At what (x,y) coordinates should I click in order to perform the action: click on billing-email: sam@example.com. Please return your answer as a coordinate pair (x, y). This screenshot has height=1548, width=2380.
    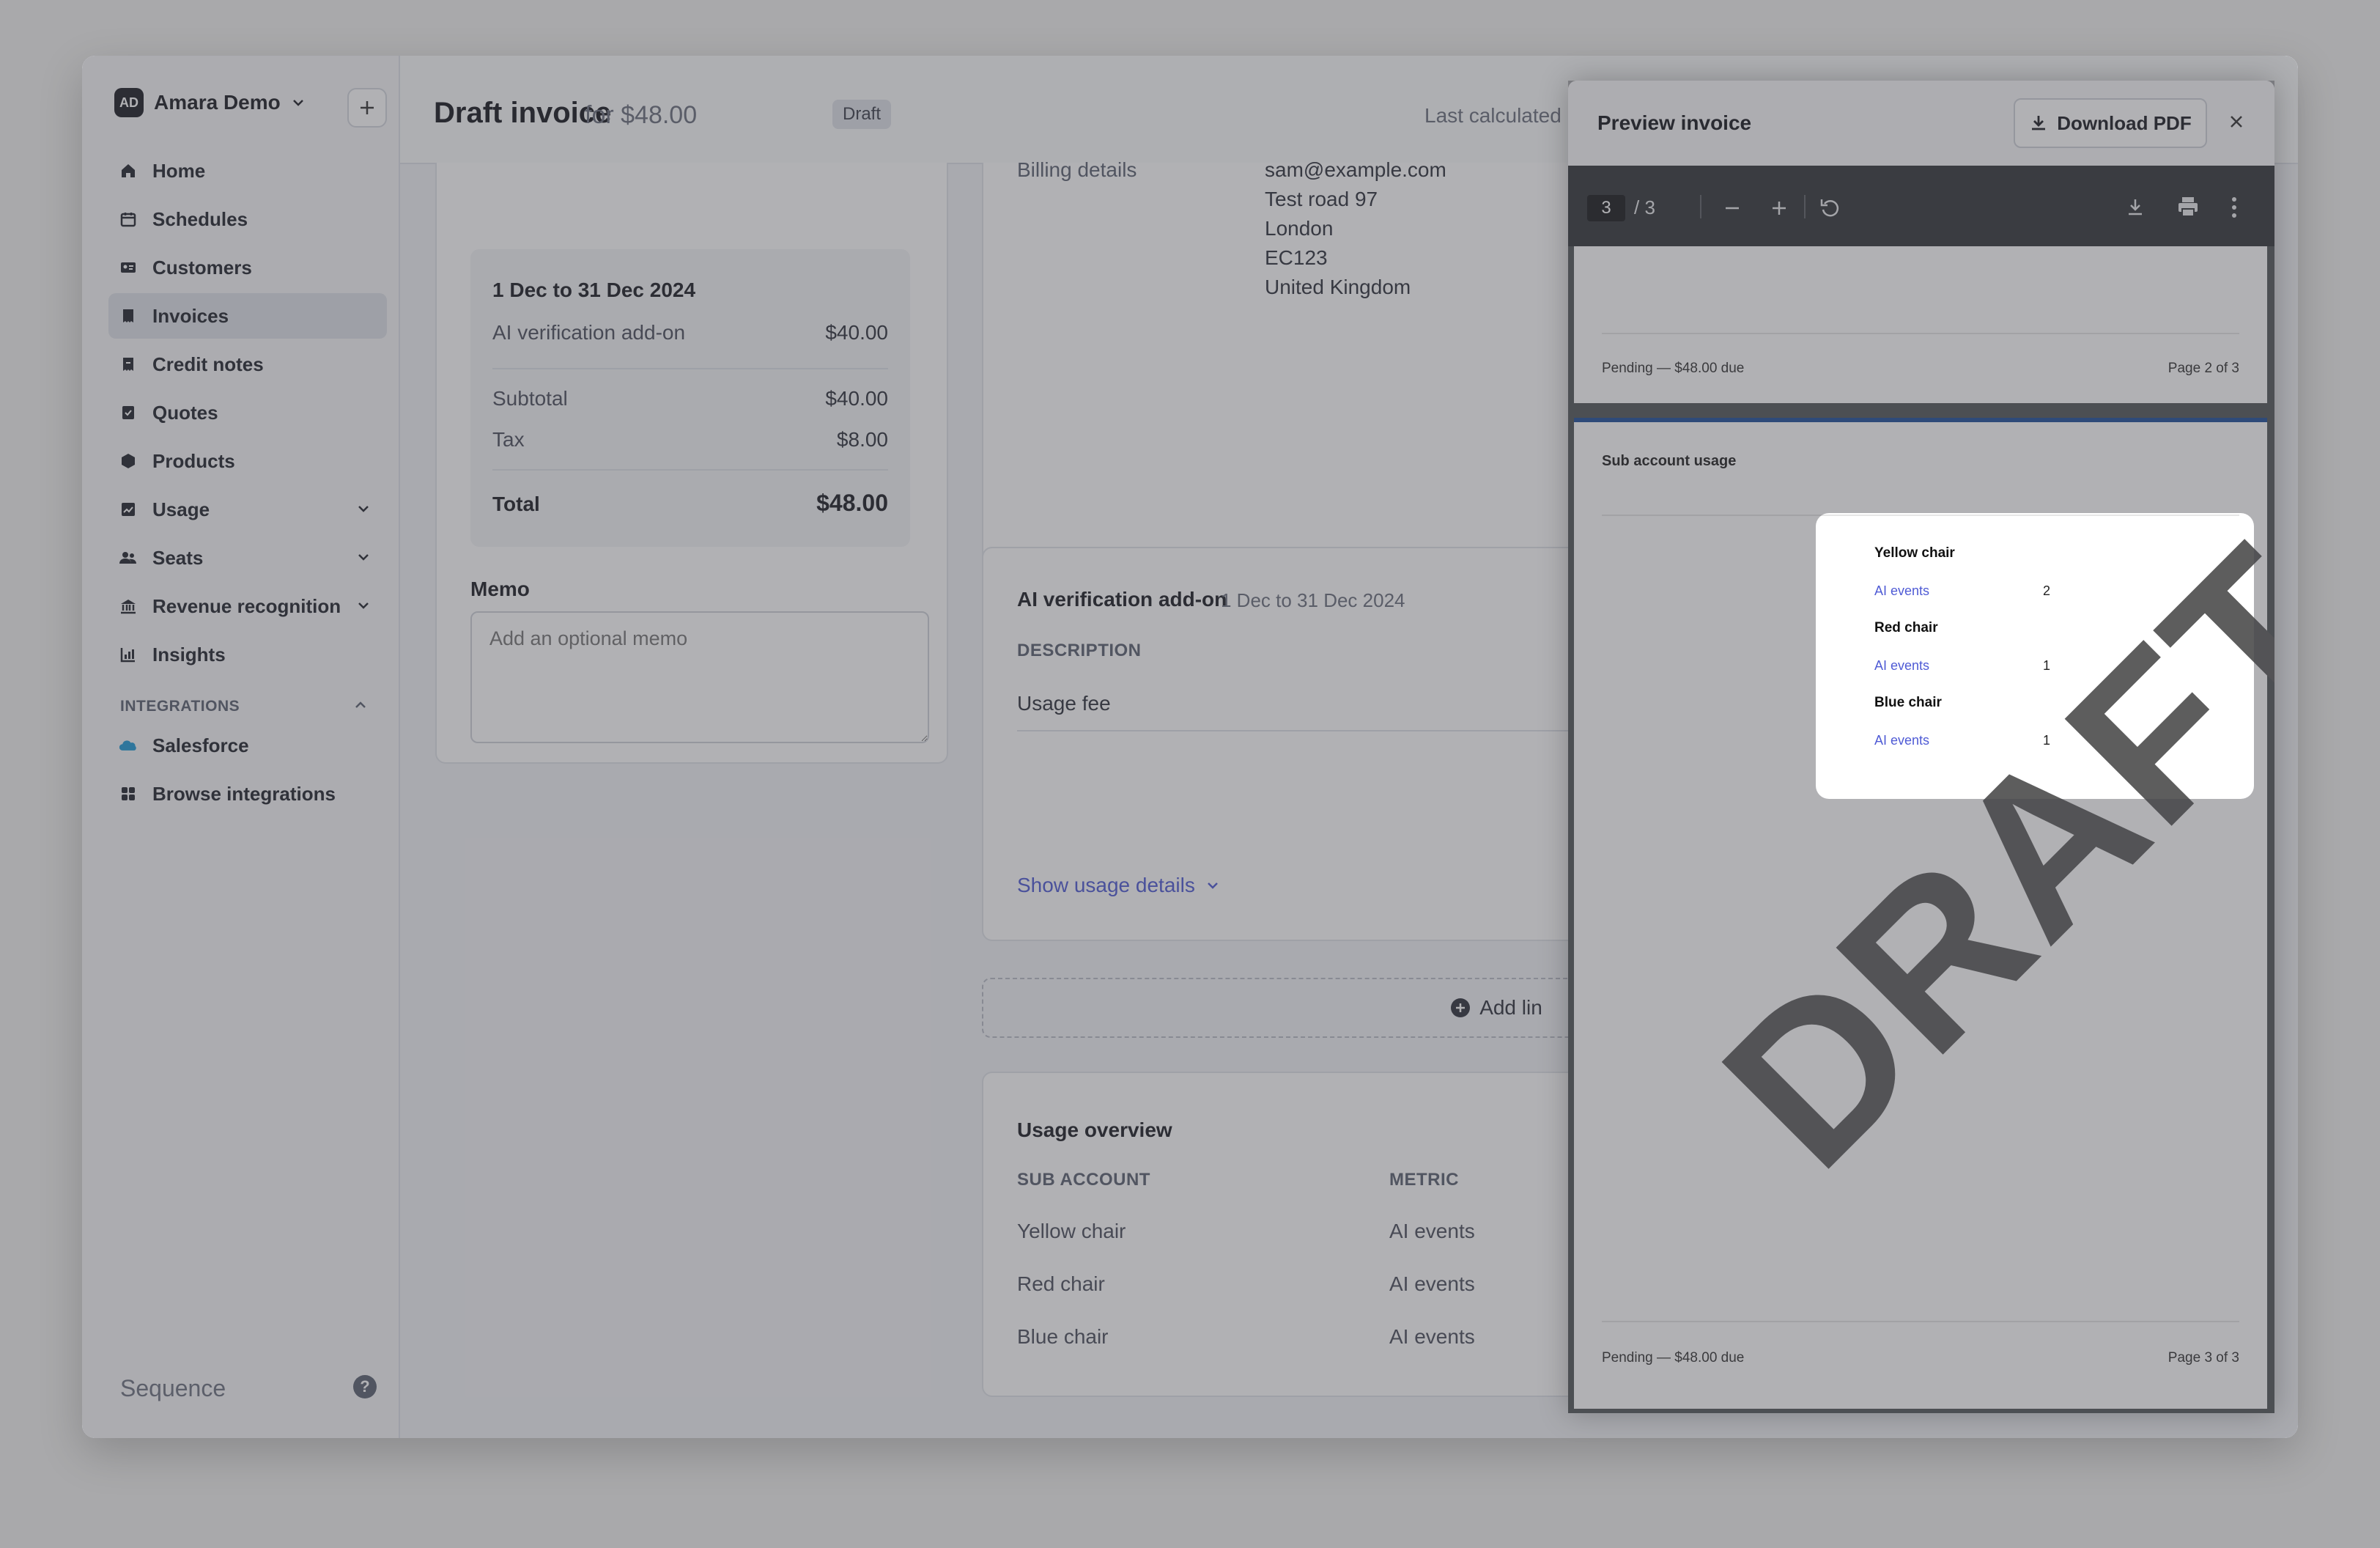
    Looking at the image, I should click on (1355, 169).